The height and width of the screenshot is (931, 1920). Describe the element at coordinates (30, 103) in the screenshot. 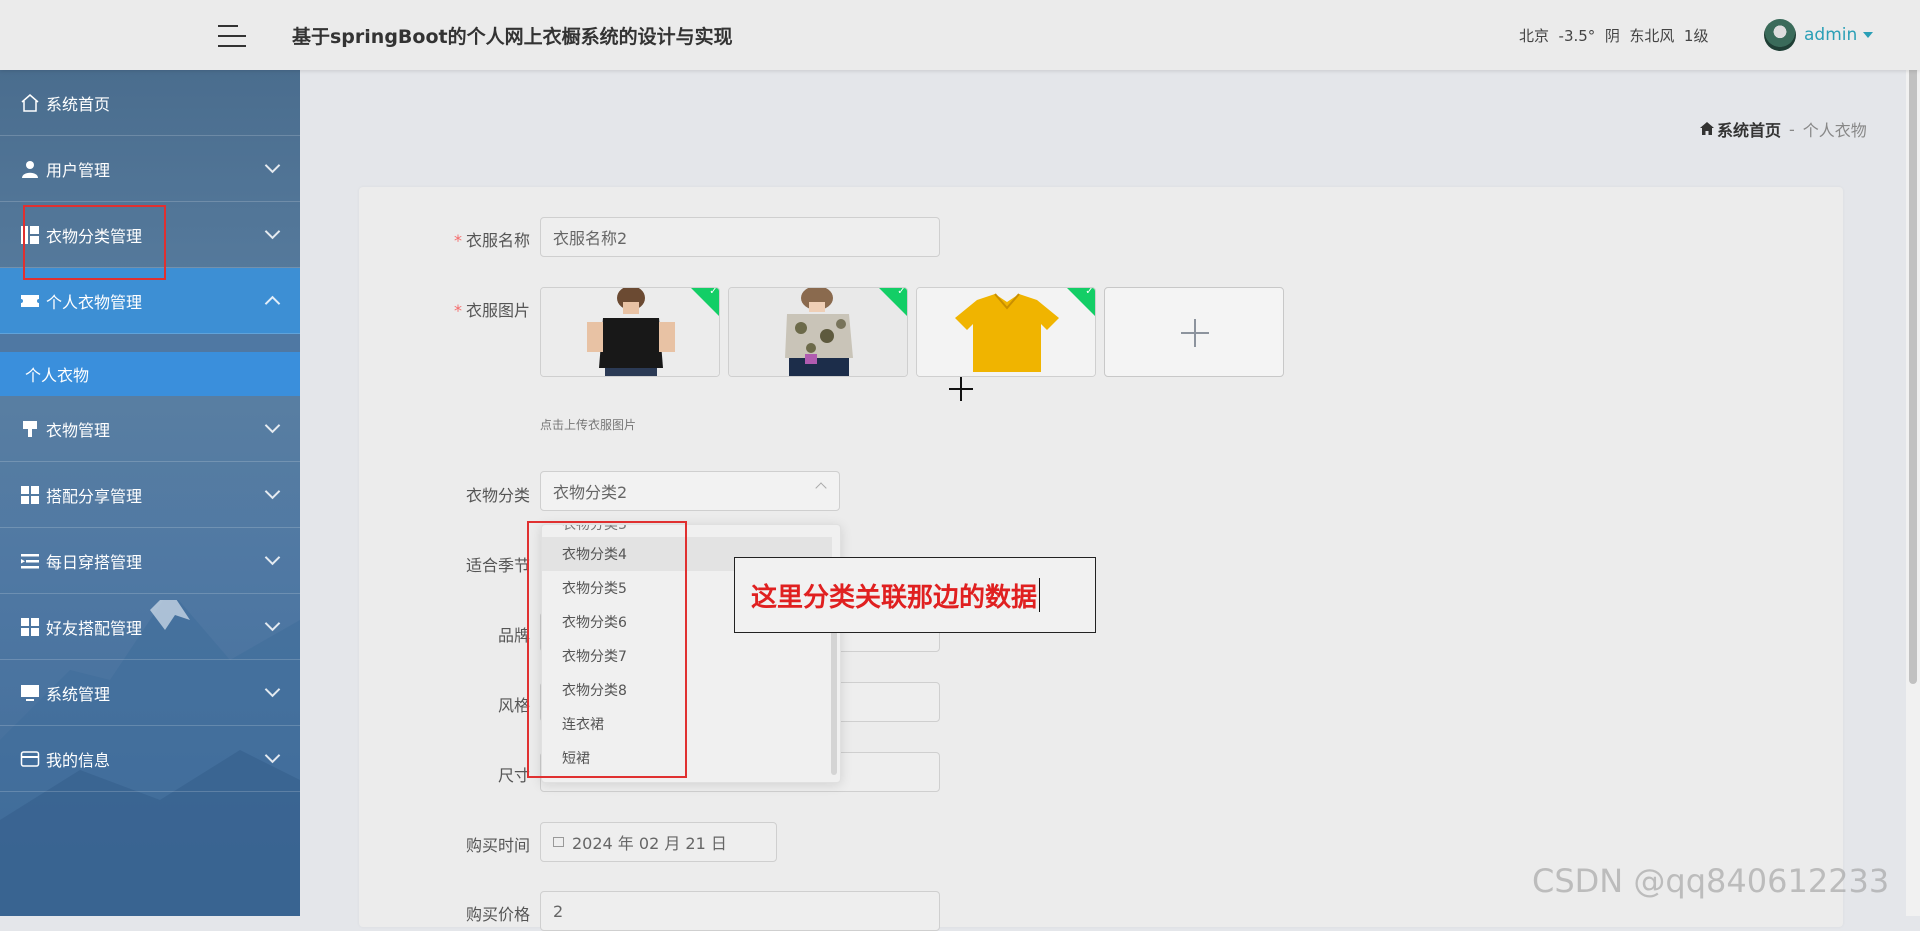

I see `home-icon` at that location.